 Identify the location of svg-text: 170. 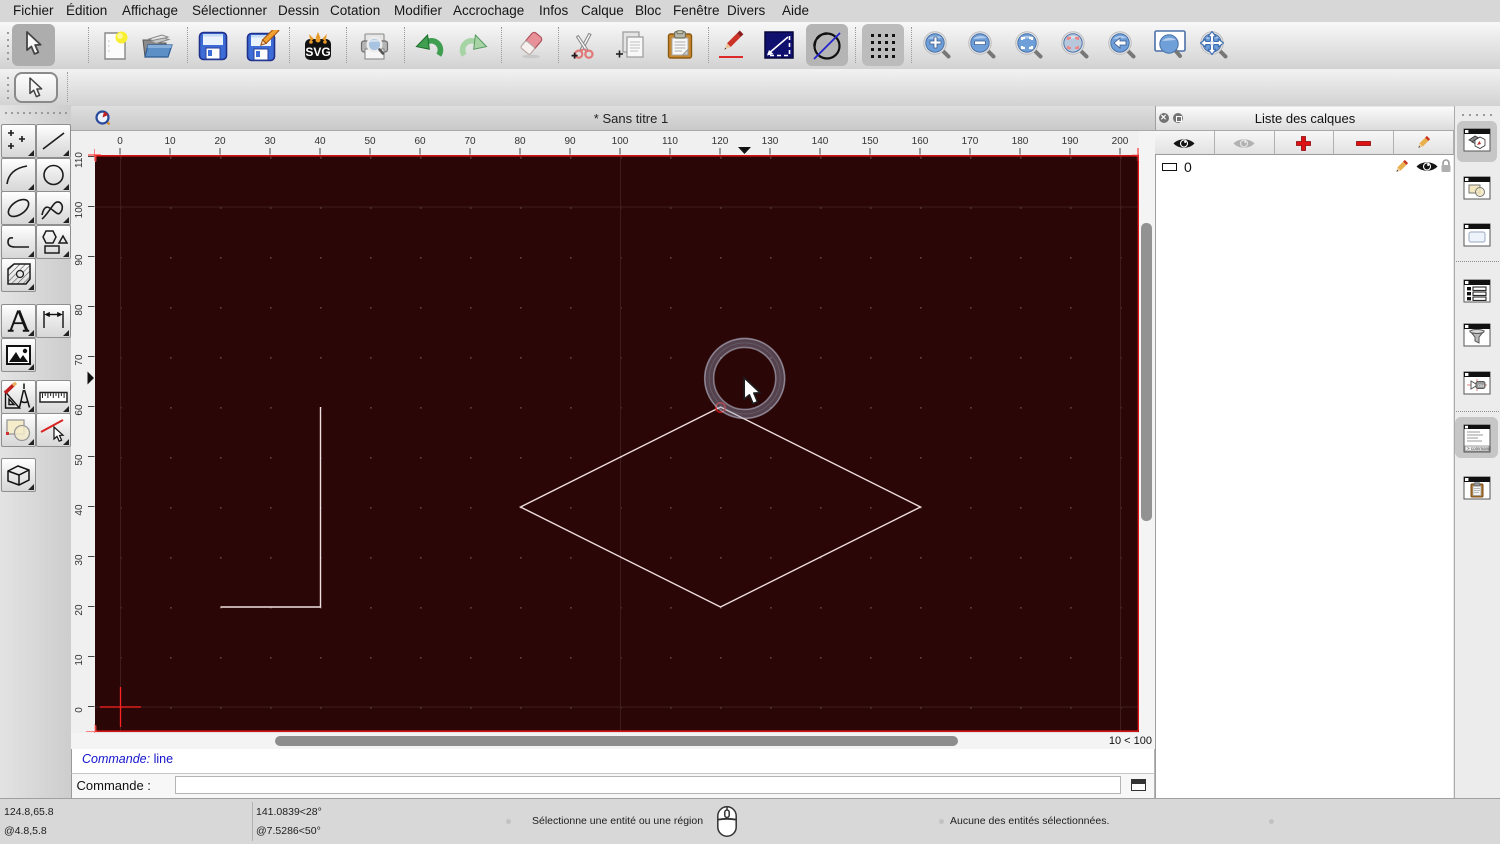
(970, 141).